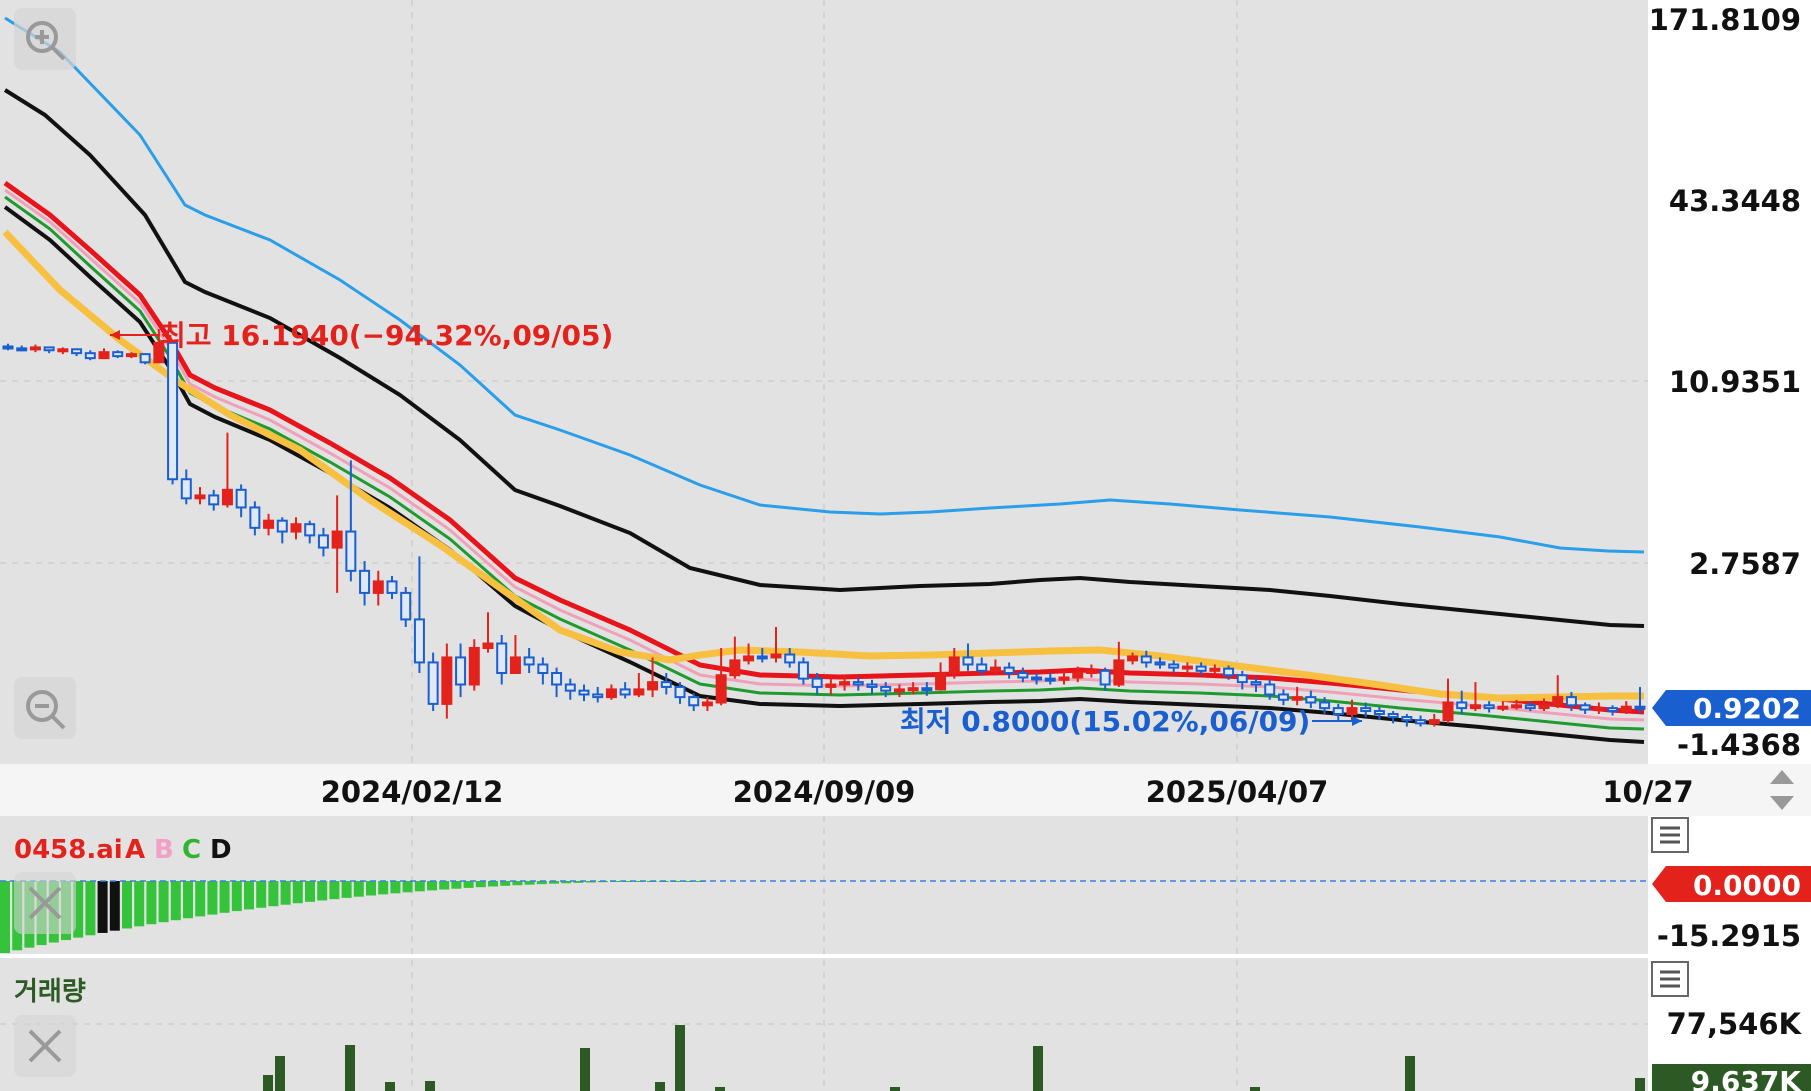 This screenshot has height=1091, width=1811. Describe the element at coordinates (45, 708) in the screenshot. I see `zoom-out-button` at that location.